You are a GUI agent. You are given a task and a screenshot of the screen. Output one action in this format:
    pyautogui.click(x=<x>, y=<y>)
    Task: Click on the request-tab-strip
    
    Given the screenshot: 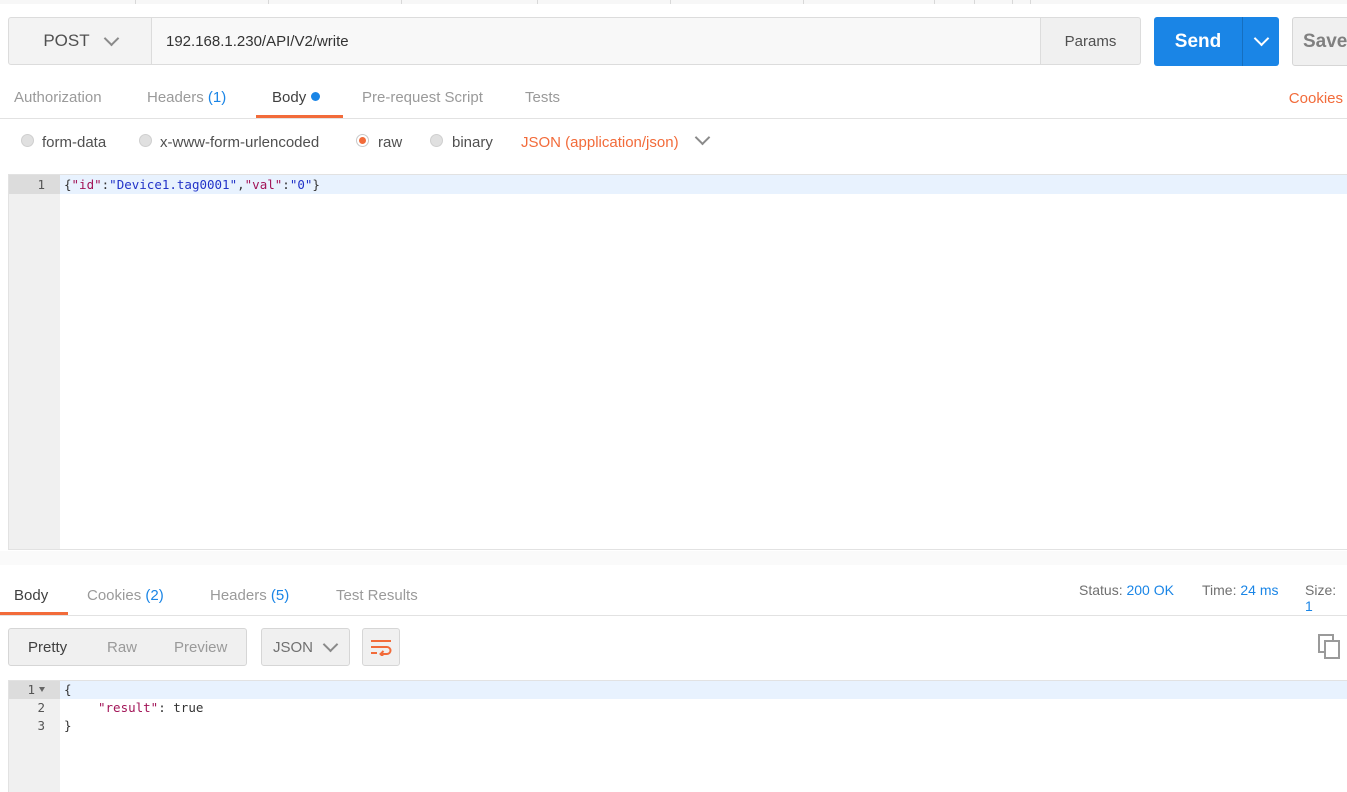 What is the action you would take?
    pyautogui.click(x=673, y=2)
    